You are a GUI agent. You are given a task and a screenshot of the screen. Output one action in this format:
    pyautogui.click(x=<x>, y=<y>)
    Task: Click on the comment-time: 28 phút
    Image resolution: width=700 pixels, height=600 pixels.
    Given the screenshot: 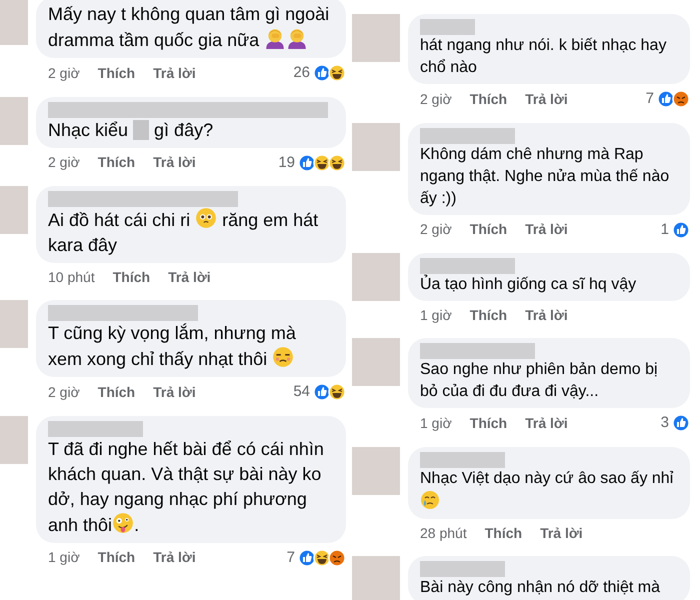 What is the action you would take?
    pyautogui.click(x=443, y=533)
    